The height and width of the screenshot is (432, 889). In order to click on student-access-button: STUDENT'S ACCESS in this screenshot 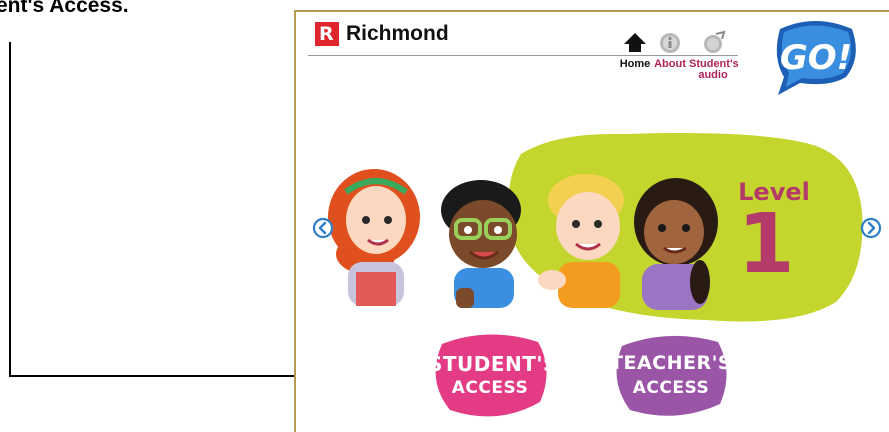, I will do `click(493, 376)`.